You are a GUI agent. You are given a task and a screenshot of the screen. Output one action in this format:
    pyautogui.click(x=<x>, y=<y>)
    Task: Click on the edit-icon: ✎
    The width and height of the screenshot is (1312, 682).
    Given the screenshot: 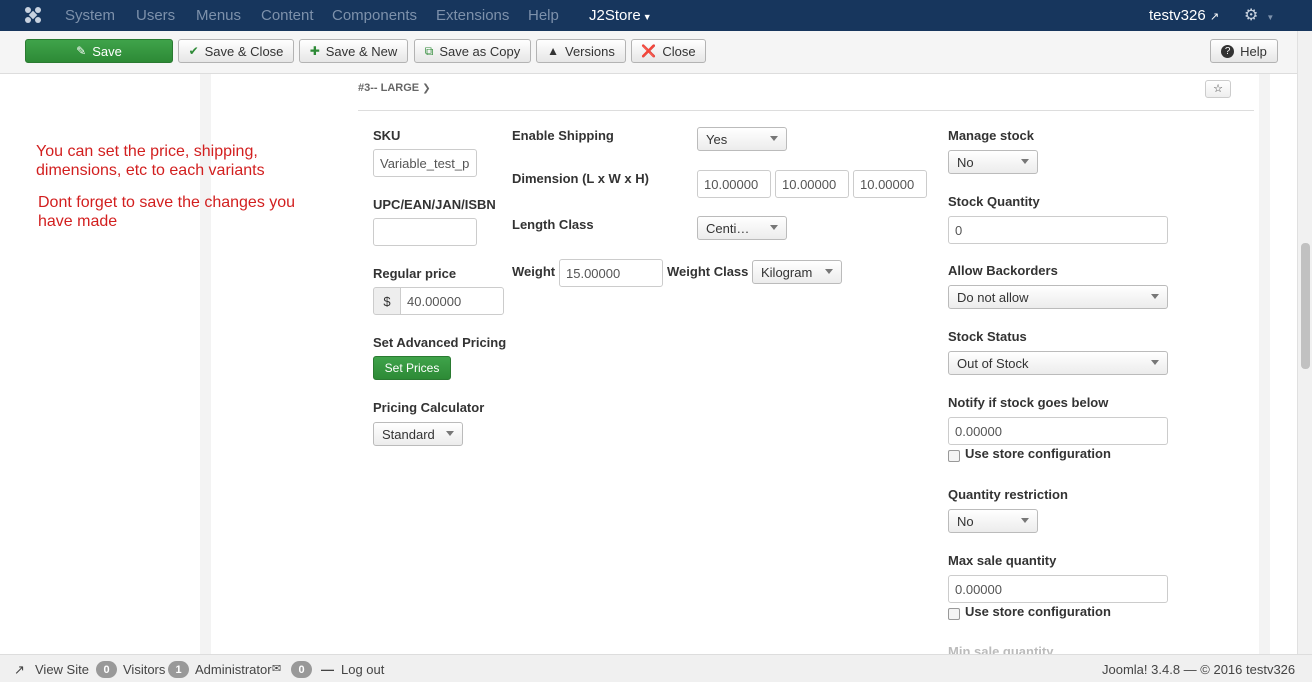 What is the action you would take?
    pyautogui.click(x=81, y=51)
    